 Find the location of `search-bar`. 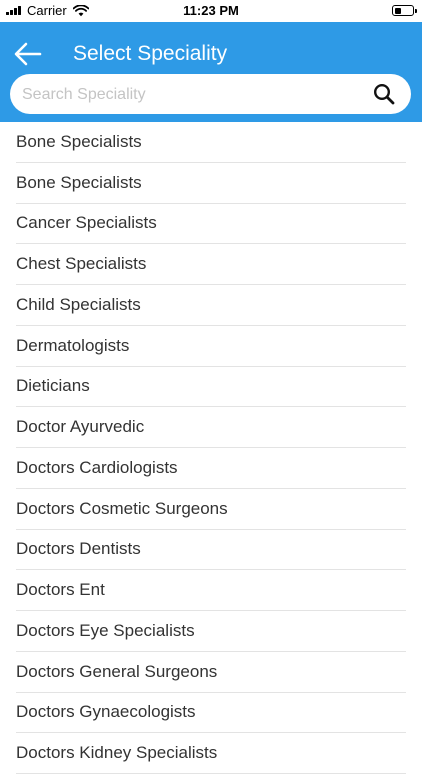

search-bar is located at coordinates (210, 95).